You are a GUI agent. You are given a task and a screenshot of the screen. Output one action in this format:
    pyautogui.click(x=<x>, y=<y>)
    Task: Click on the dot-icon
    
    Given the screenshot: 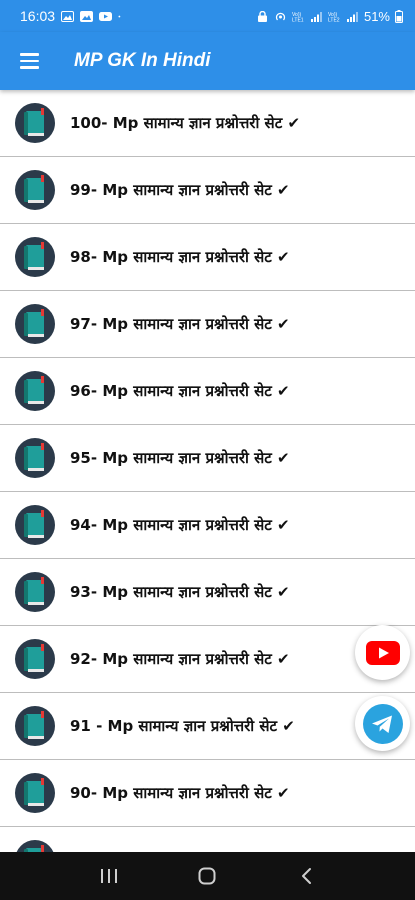 What is the action you would take?
    pyautogui.click(x=119, y=16)
    